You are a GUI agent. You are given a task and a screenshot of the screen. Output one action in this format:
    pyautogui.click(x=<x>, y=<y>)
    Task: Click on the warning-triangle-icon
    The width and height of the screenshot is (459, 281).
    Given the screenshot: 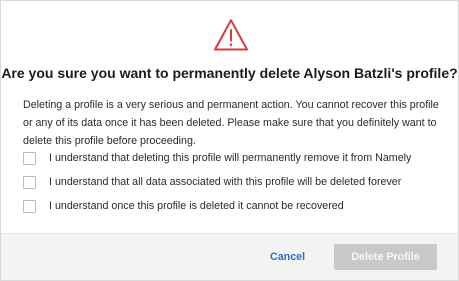 What is the action you would take?
    pyautogui.click(x=231, y=35)
    